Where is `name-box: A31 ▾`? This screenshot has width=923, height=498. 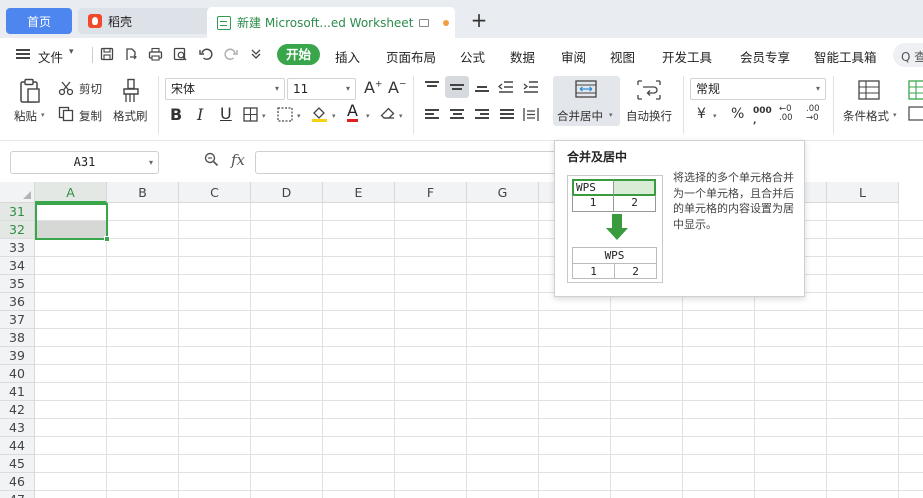
name-box: A31 ▾ is located at coordinates (84, 162).